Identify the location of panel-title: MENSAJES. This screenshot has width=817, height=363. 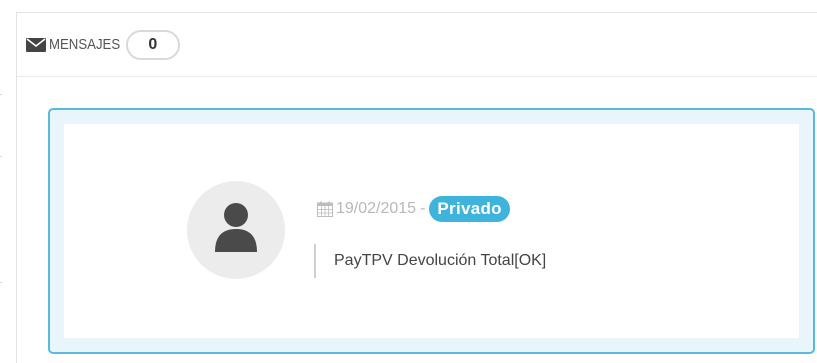
(85, 44).